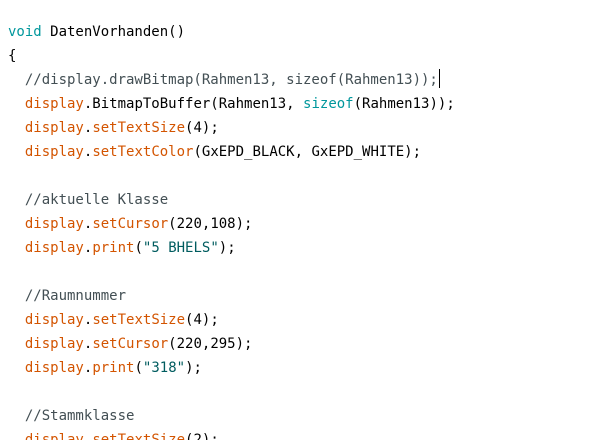 Image resolution: width=613 pixels, height=440 pixels. I want to click on comment-text: //Stammklasse, so click(71, 416).